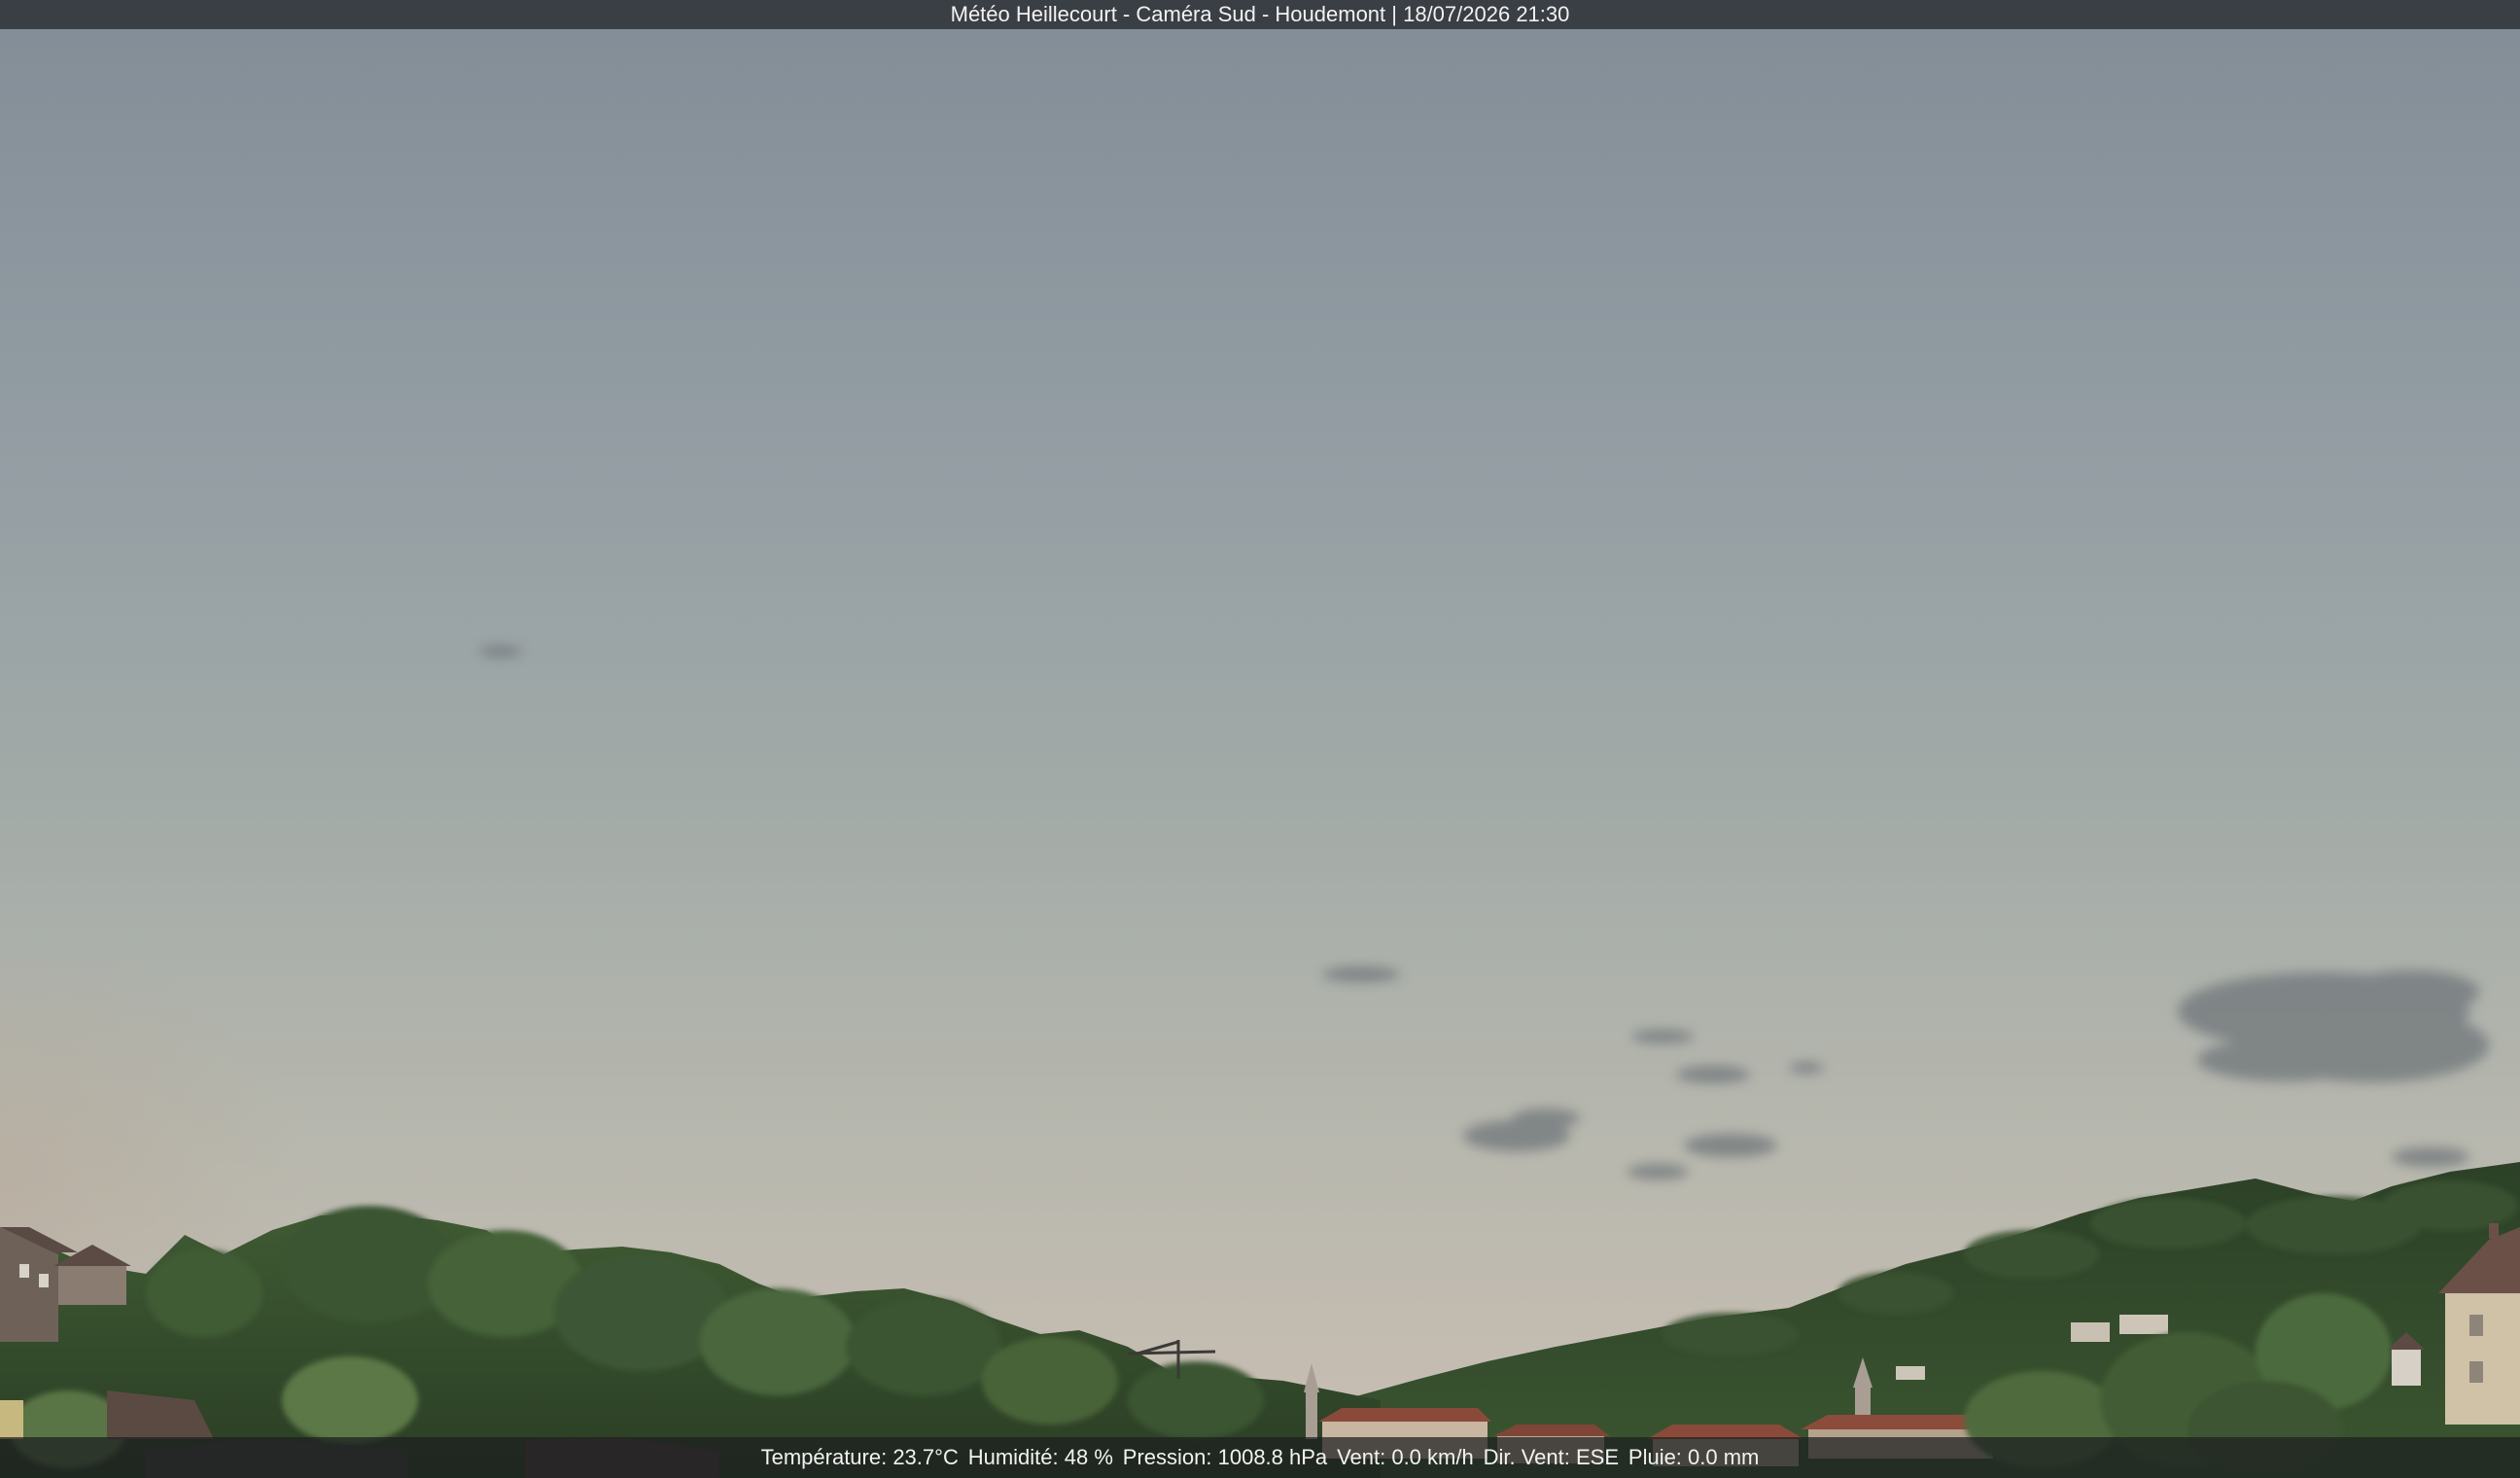 The image size is (2520, 1478). I want to click on humidity-reading: Humidité: 48 %, so click(1040, 1457).